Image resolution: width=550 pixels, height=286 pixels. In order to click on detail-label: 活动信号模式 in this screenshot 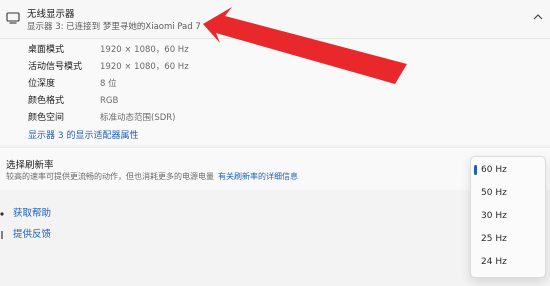, I will do `click(55, 67)`.